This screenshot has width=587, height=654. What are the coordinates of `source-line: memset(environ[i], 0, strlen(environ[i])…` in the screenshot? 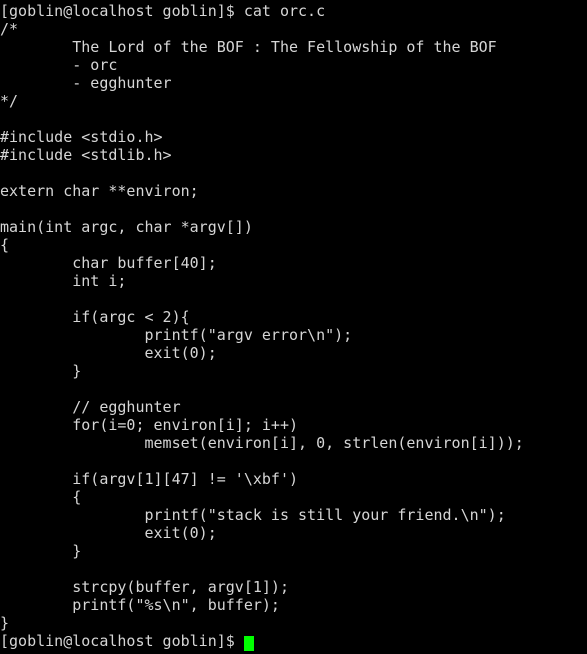 It's located at (262, 443).